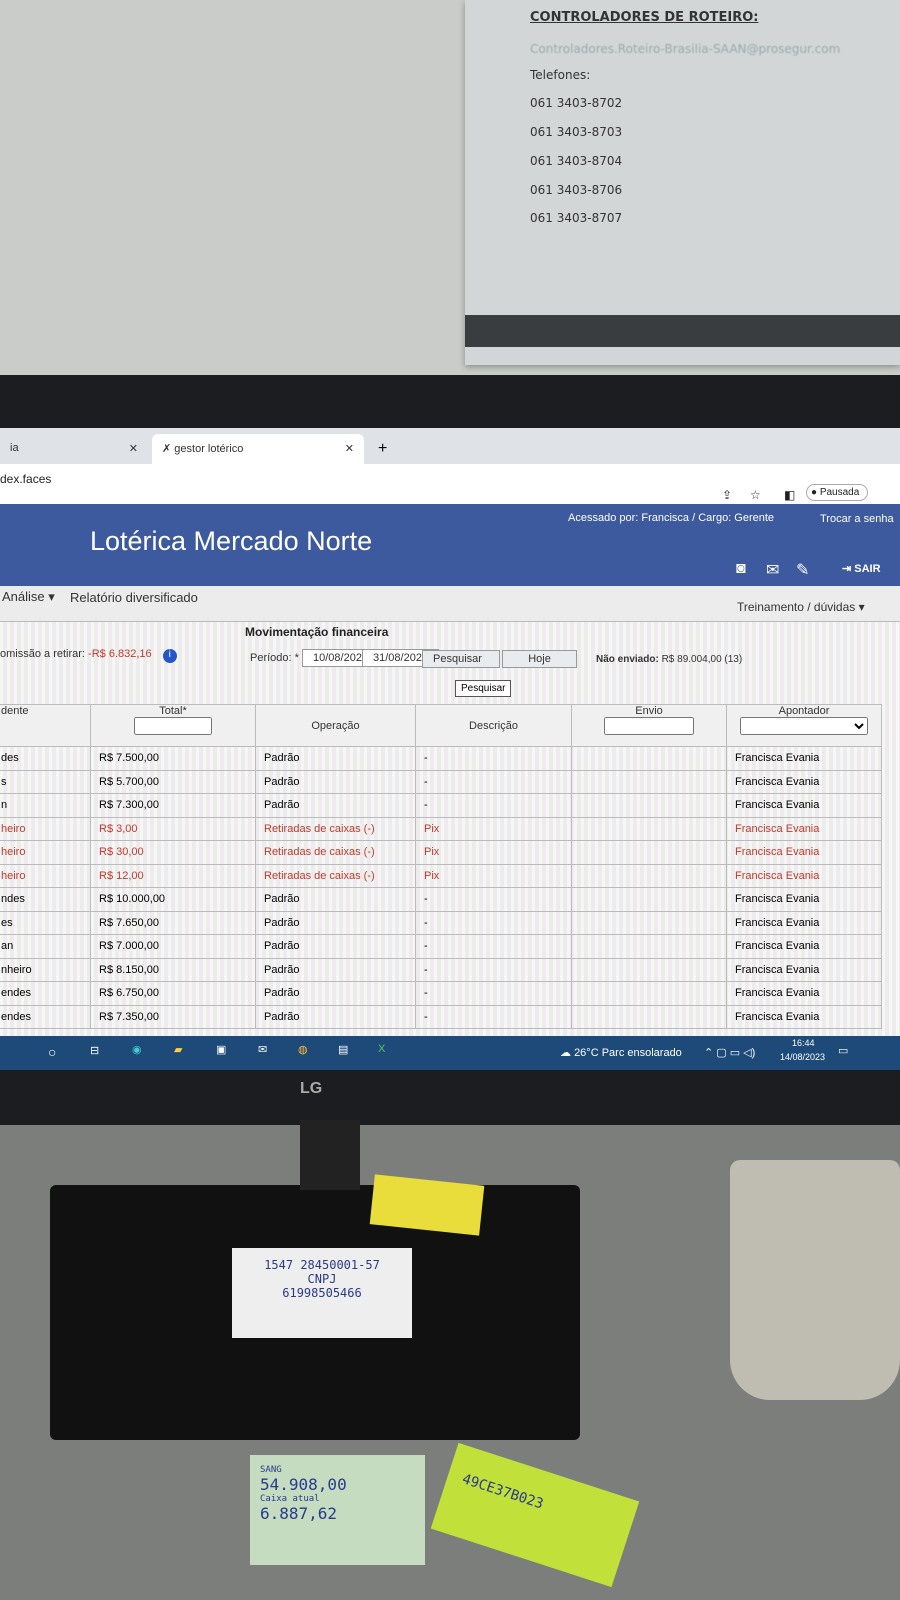  Describe the element at coordinates (173, 946) in the screenshot. I see `row-total: R$ 7.000,00` at that location.